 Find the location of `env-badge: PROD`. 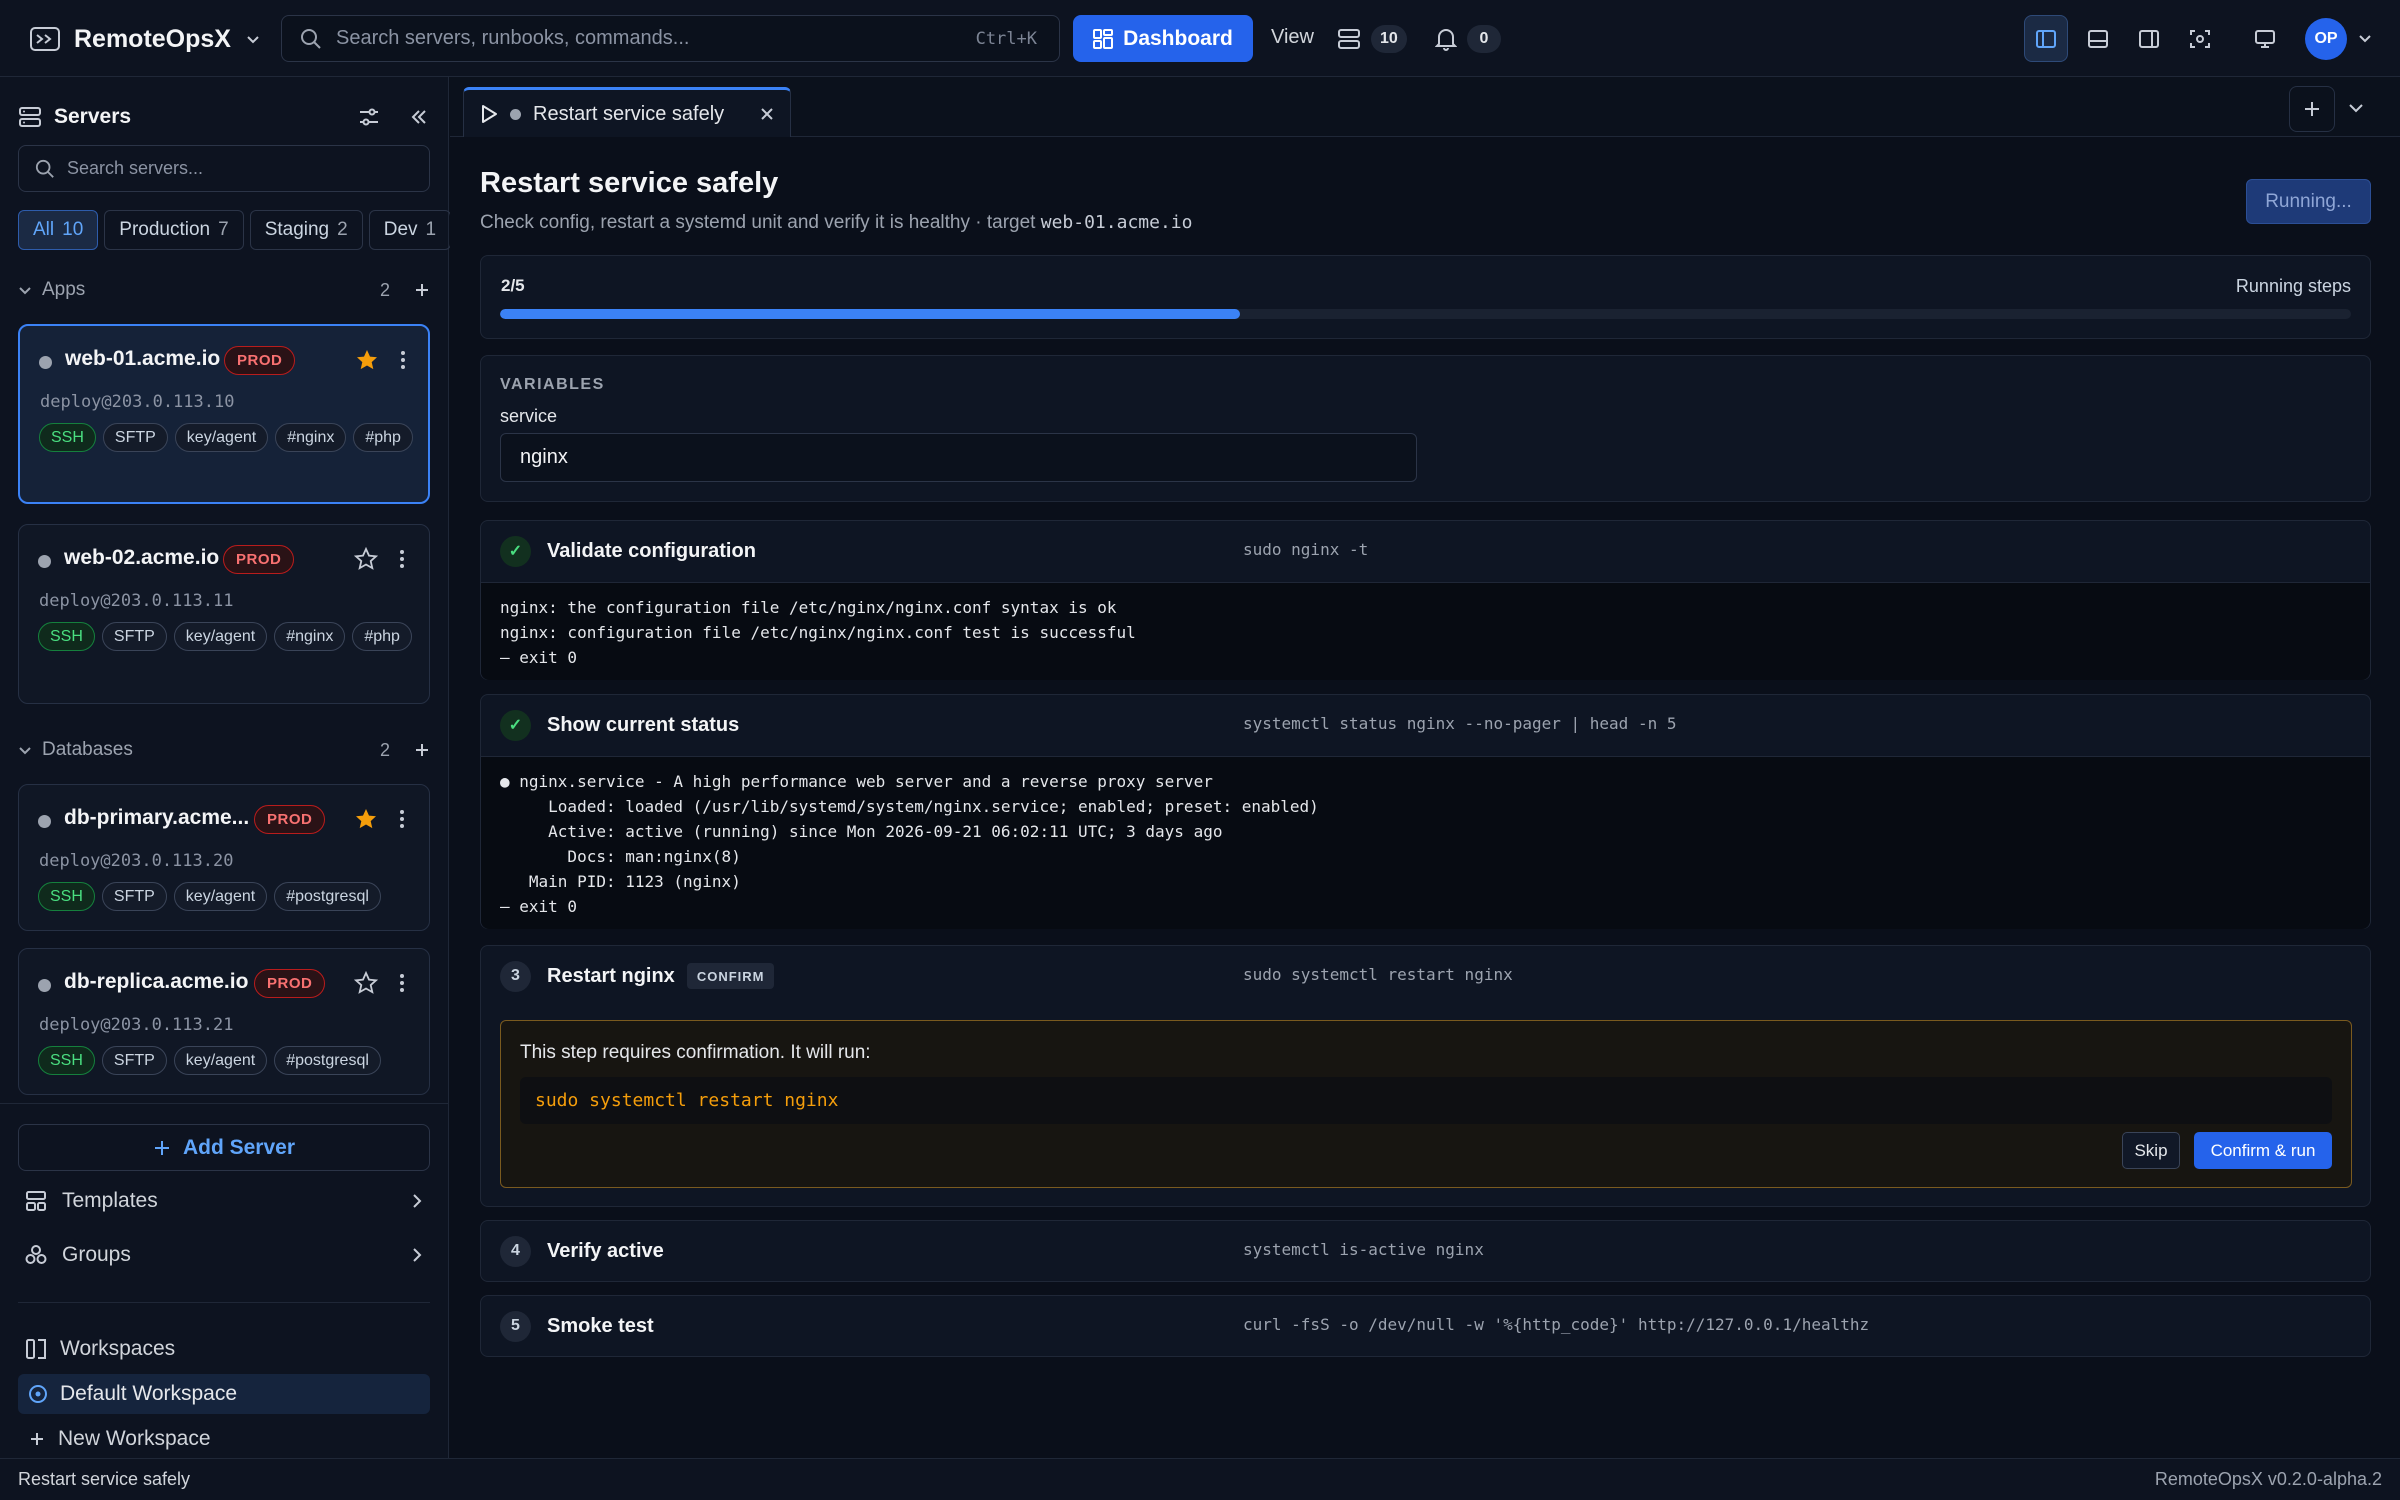

env-badge: PROD is located at coordinates (290, 983).